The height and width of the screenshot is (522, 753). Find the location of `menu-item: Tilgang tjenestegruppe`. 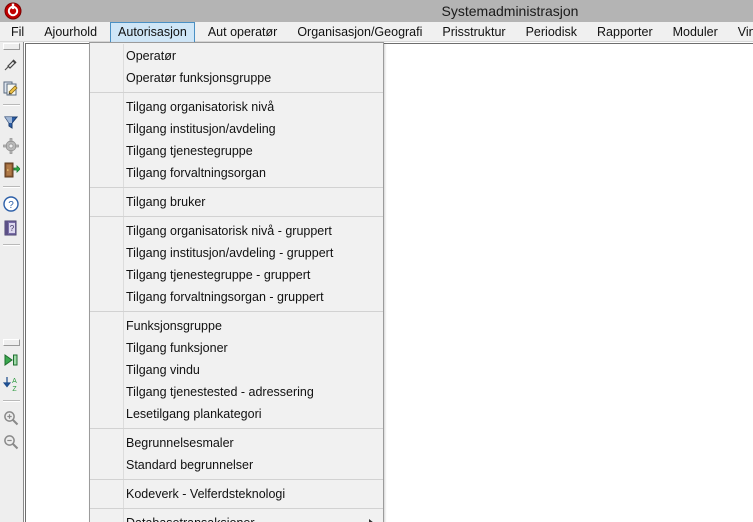

menu-item: Tilgang tjenestegruppe is located at coordinates (236, 151).